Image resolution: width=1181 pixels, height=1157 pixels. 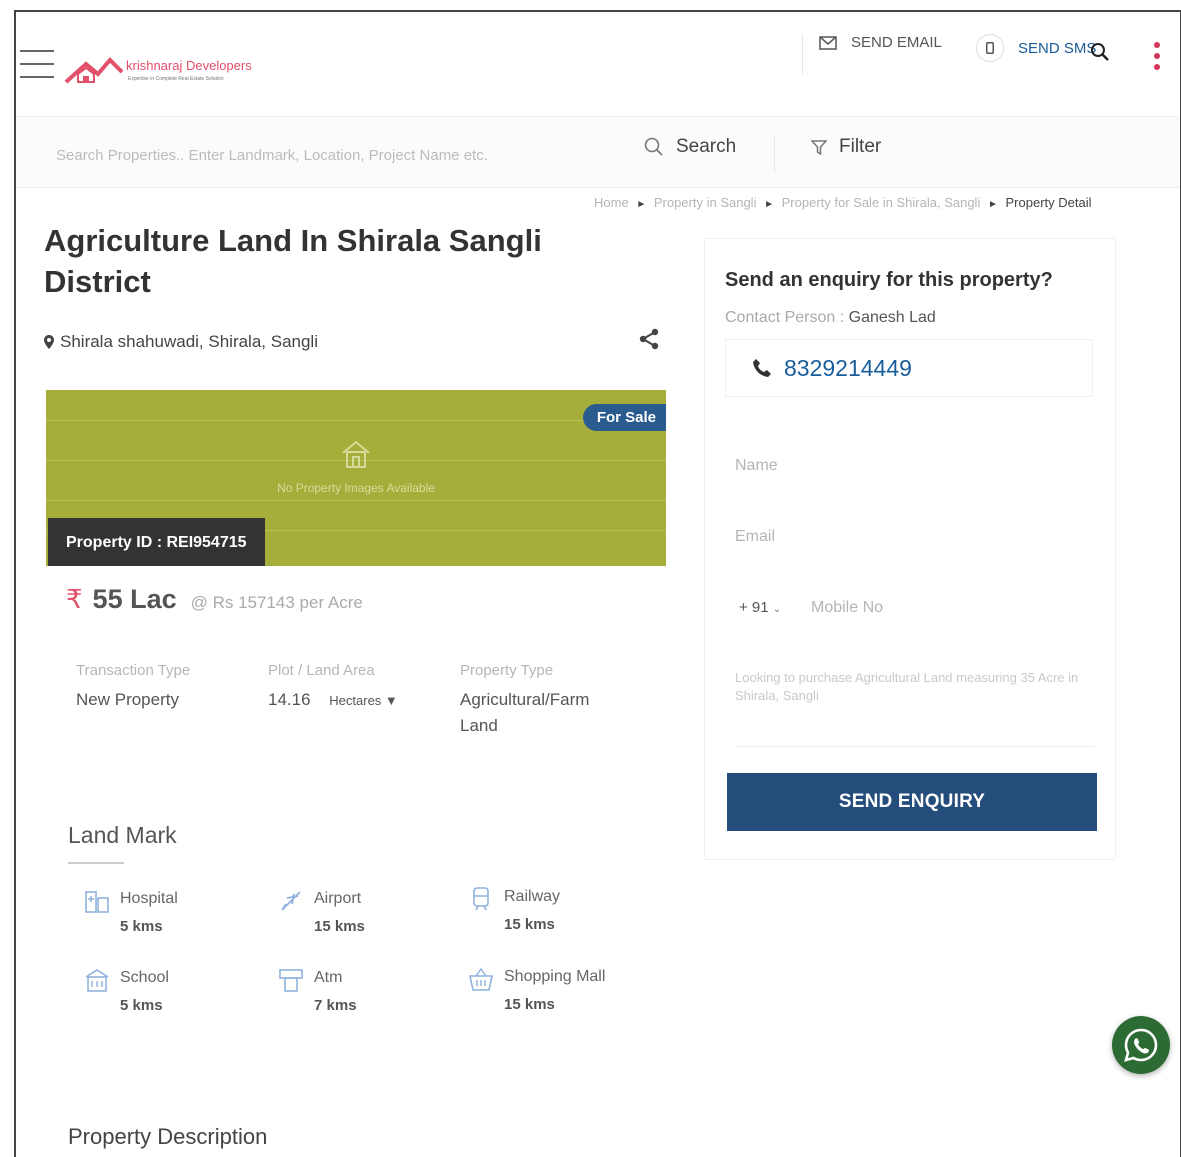 What do you see at coordinates (777, 609) in the screenshot?
I see `chevron-down-icon: ⌄` at bounding box center [777, 609].